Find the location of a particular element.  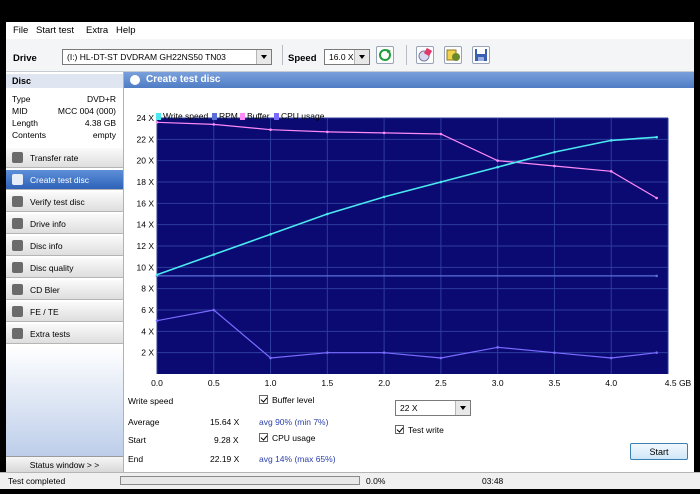

cpu-usage-checkbox is located at coordinates (263, 437).